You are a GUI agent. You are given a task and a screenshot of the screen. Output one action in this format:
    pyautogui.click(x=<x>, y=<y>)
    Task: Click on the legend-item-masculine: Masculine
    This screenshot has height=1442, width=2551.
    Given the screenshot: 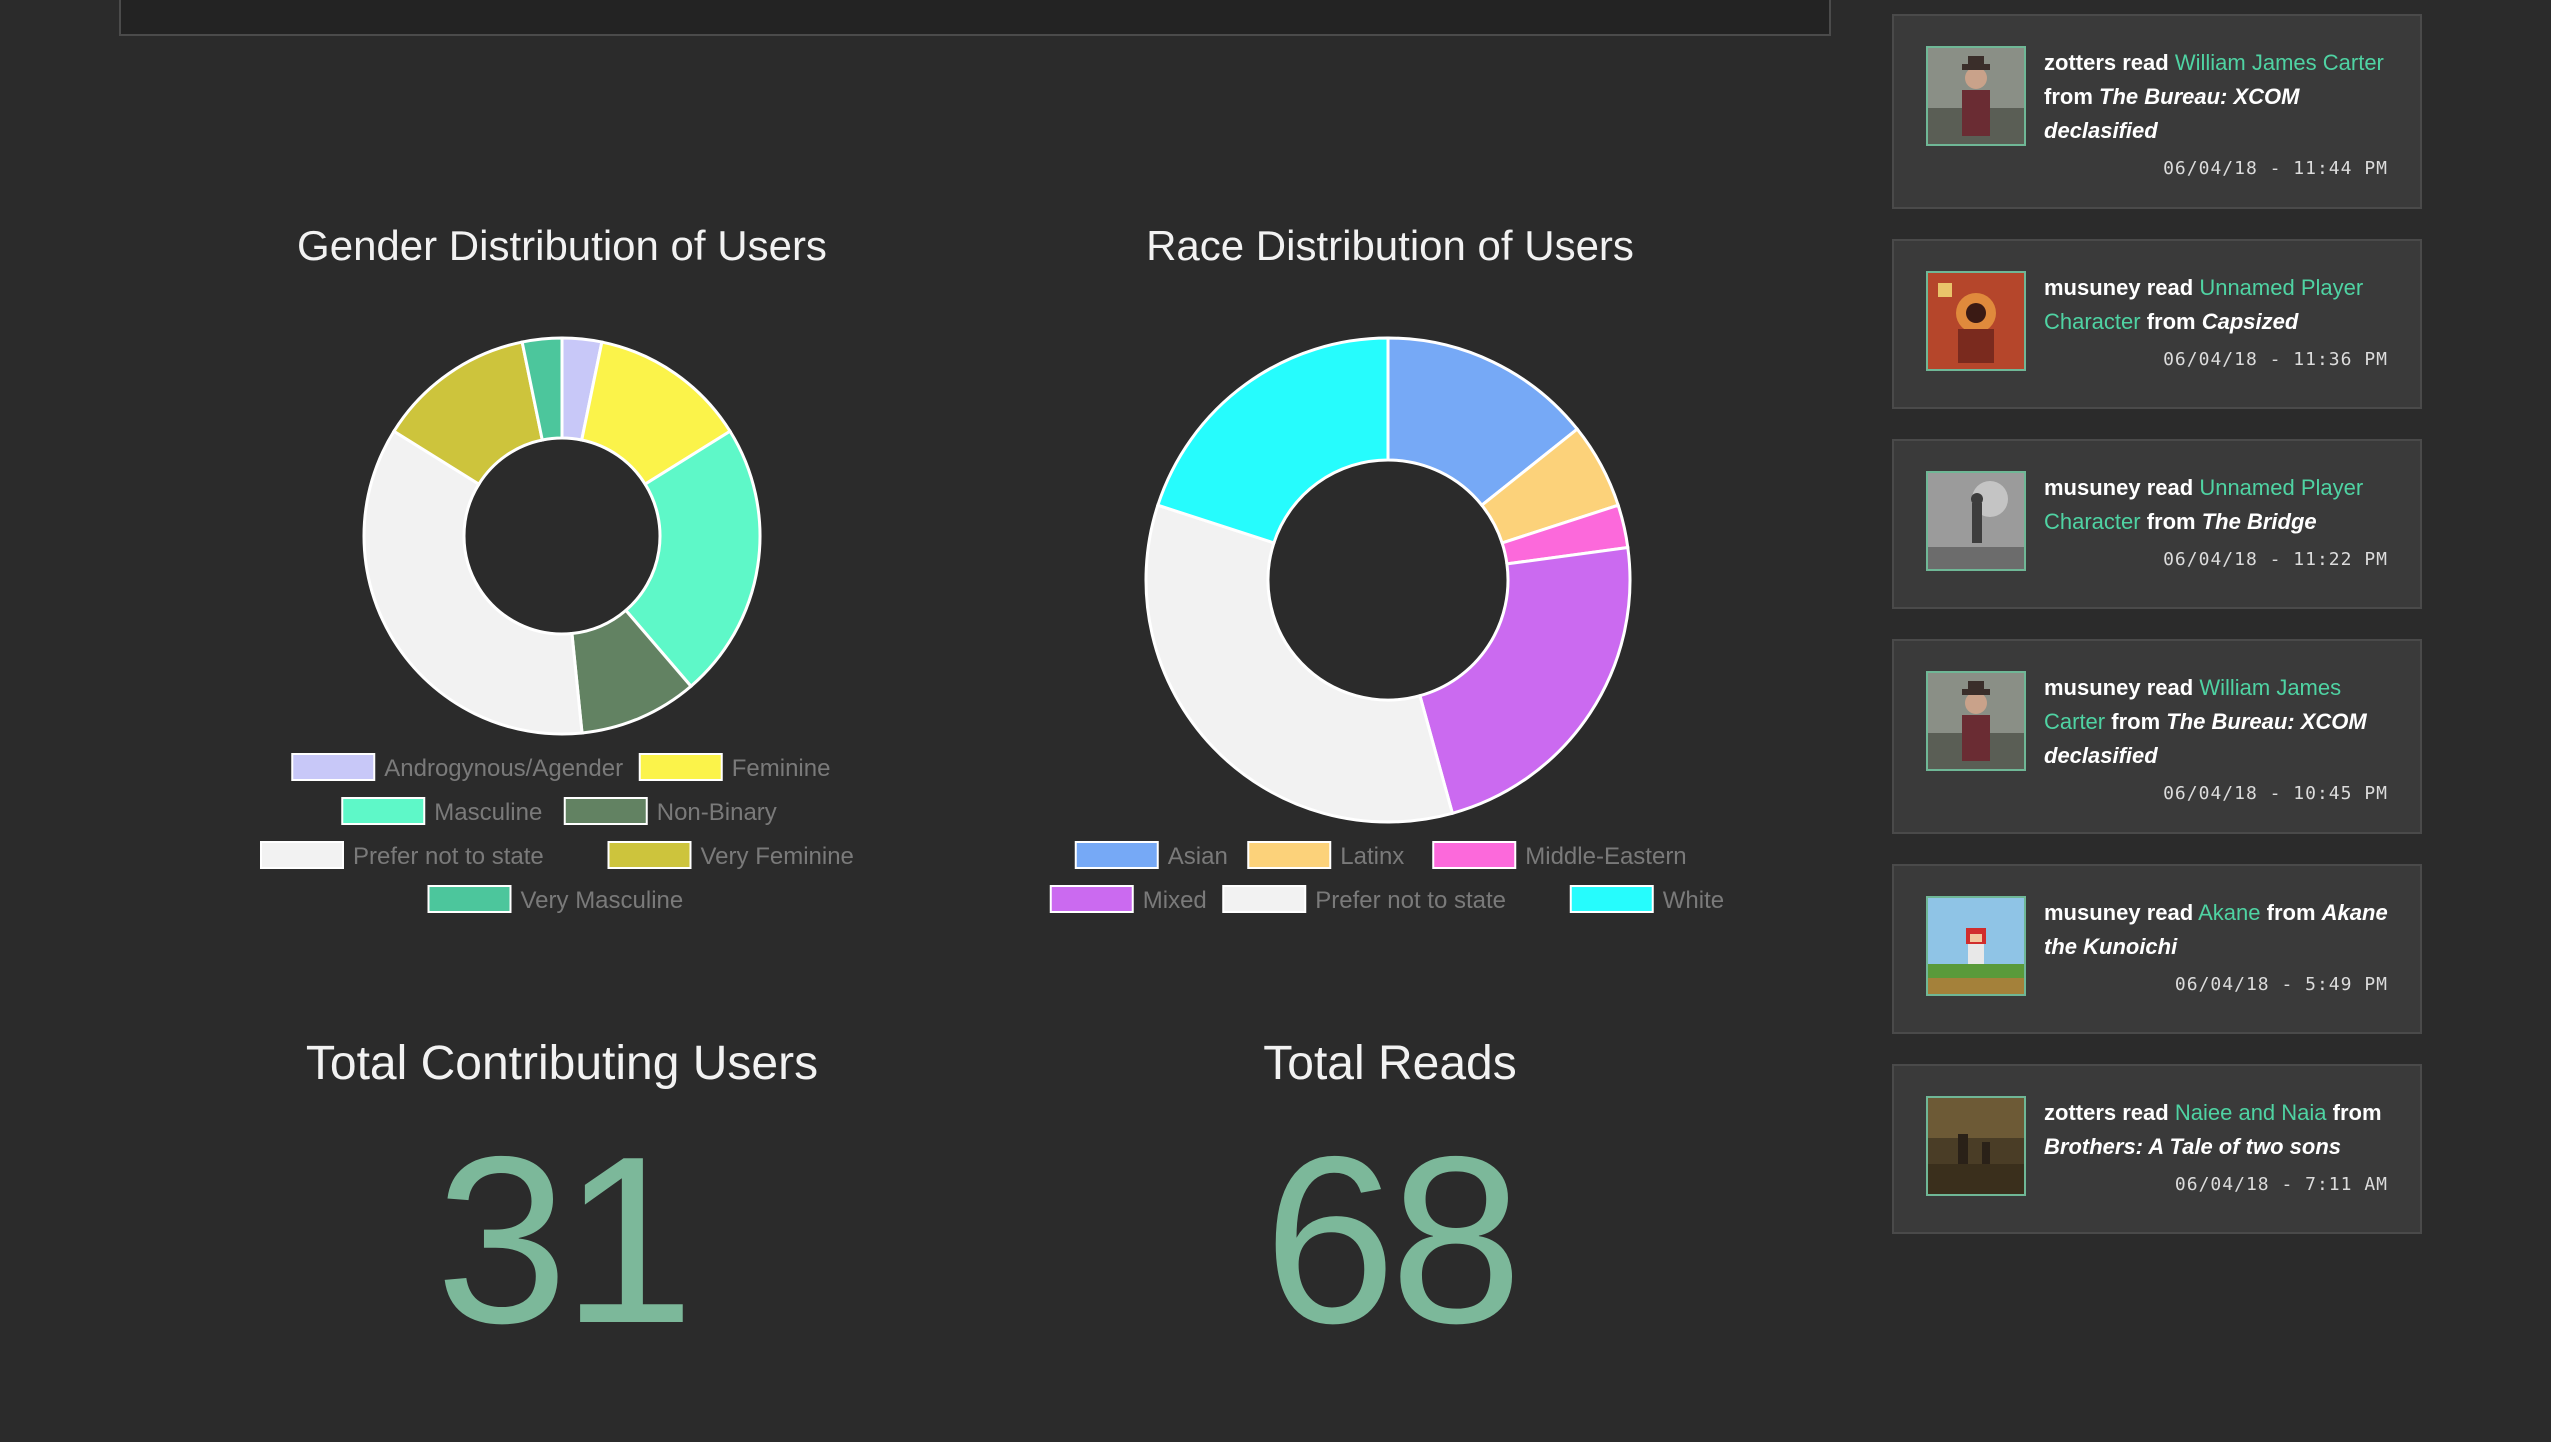 What is the action you would take?
    pyautogui.click(x=441, y=811)
    